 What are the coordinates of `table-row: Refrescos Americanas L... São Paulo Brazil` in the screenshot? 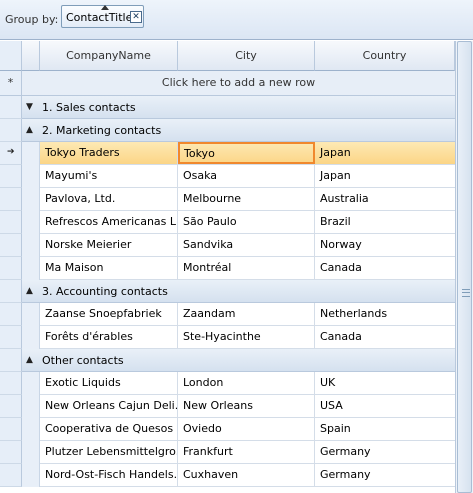 It's located at (247, 222).